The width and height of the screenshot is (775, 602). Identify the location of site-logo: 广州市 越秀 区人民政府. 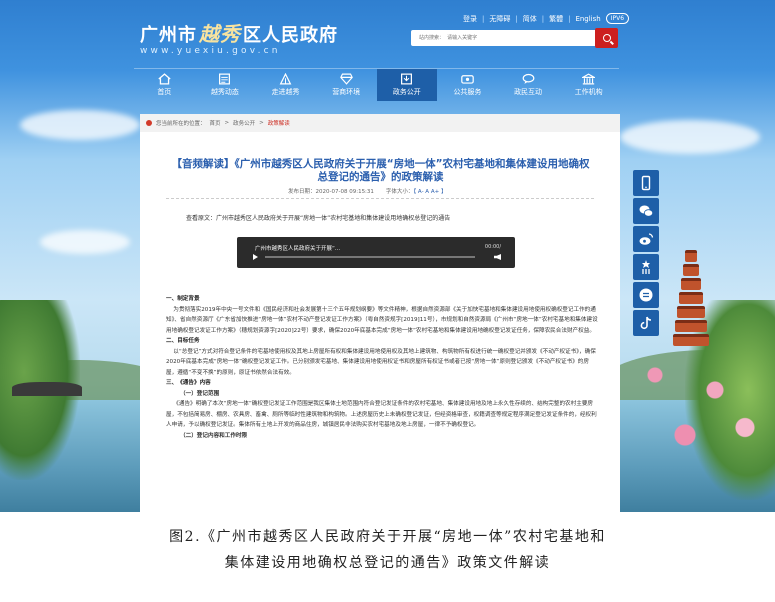
(239, 32).